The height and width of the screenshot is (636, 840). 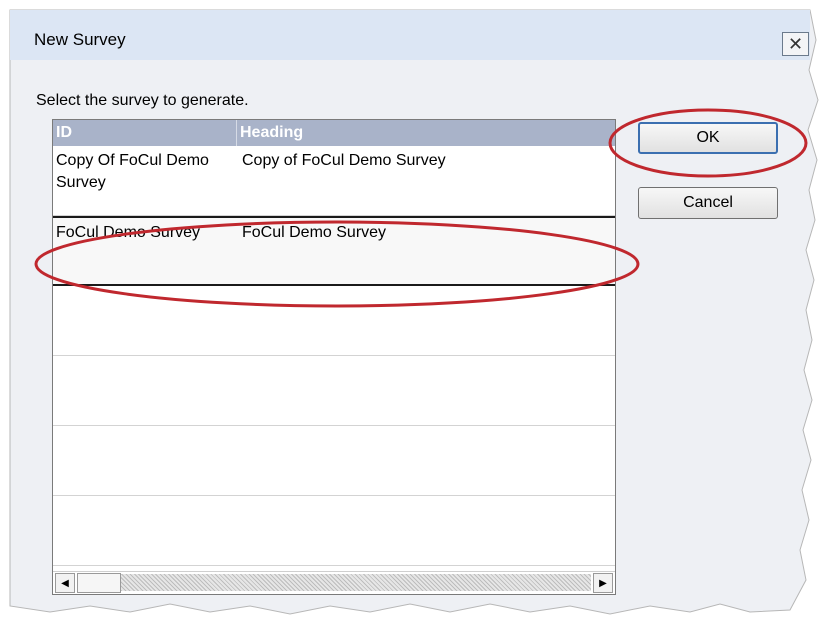 I want to click on scroll-thumb, so click(x=99, y=583).